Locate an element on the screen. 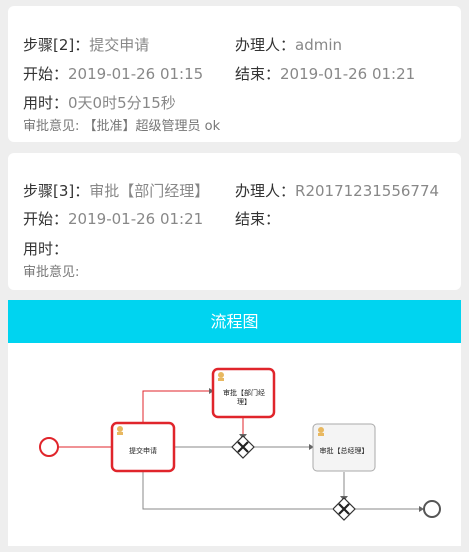  task-general-manager: 审批【总经理】 is located at coordinates (344, 447).